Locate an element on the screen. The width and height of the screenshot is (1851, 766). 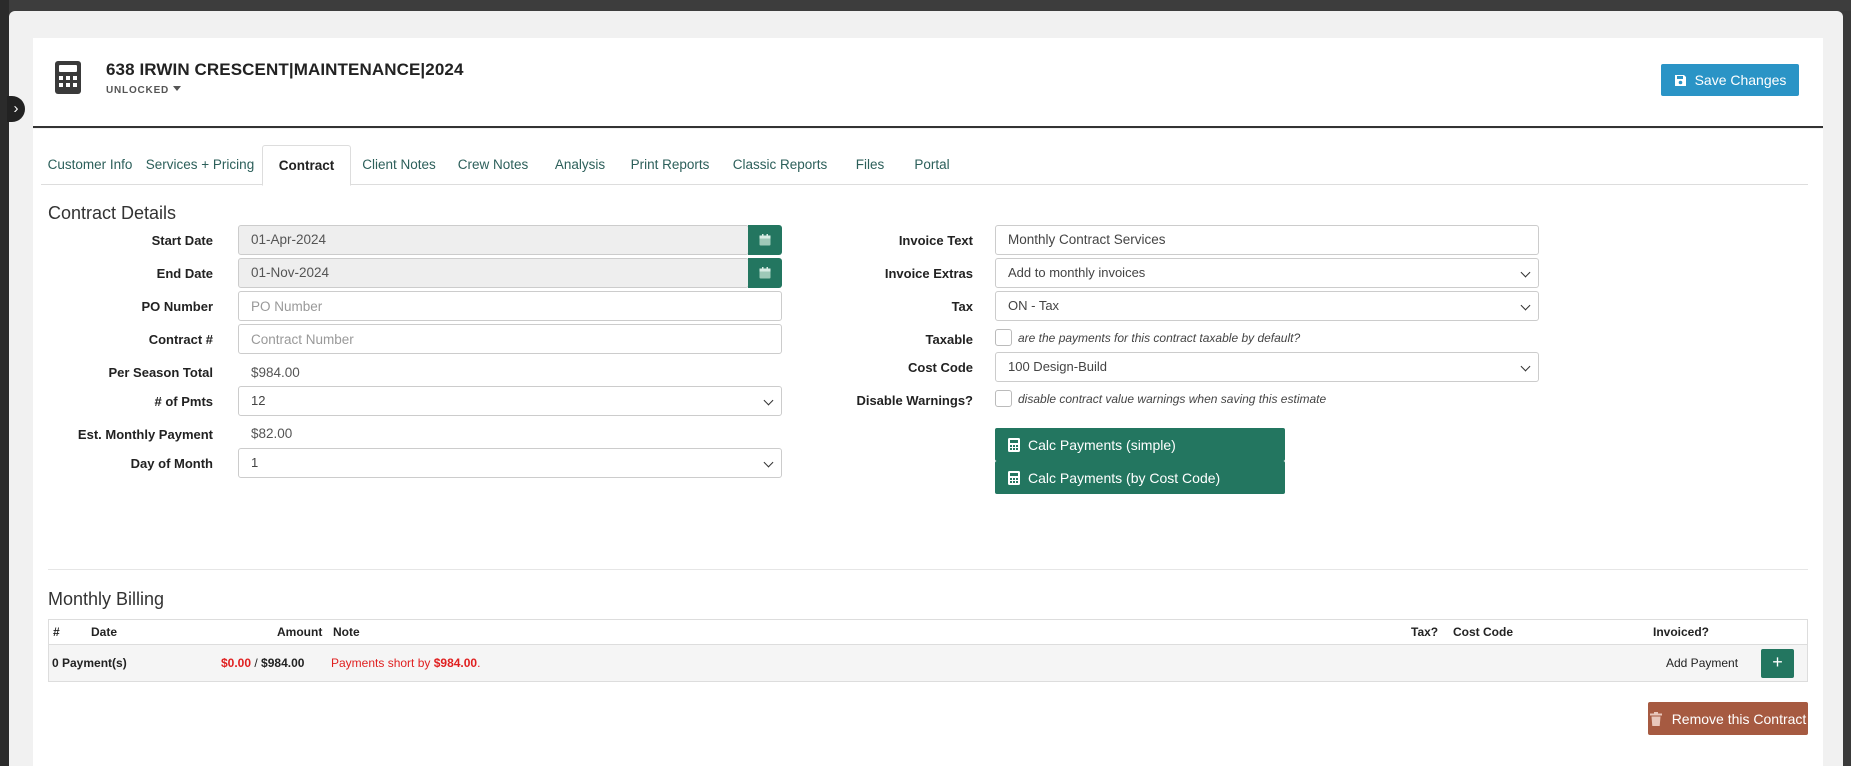
tab-classic-reports: Classic Reports is located at coordinates (780, 165).